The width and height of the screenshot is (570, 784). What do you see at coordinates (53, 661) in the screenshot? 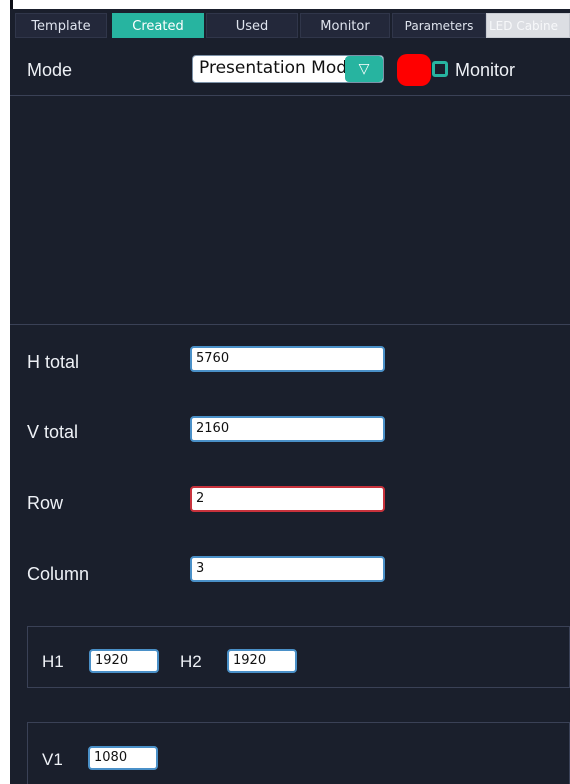
I see `h1-label: H1` at bounding box center [53, 661].